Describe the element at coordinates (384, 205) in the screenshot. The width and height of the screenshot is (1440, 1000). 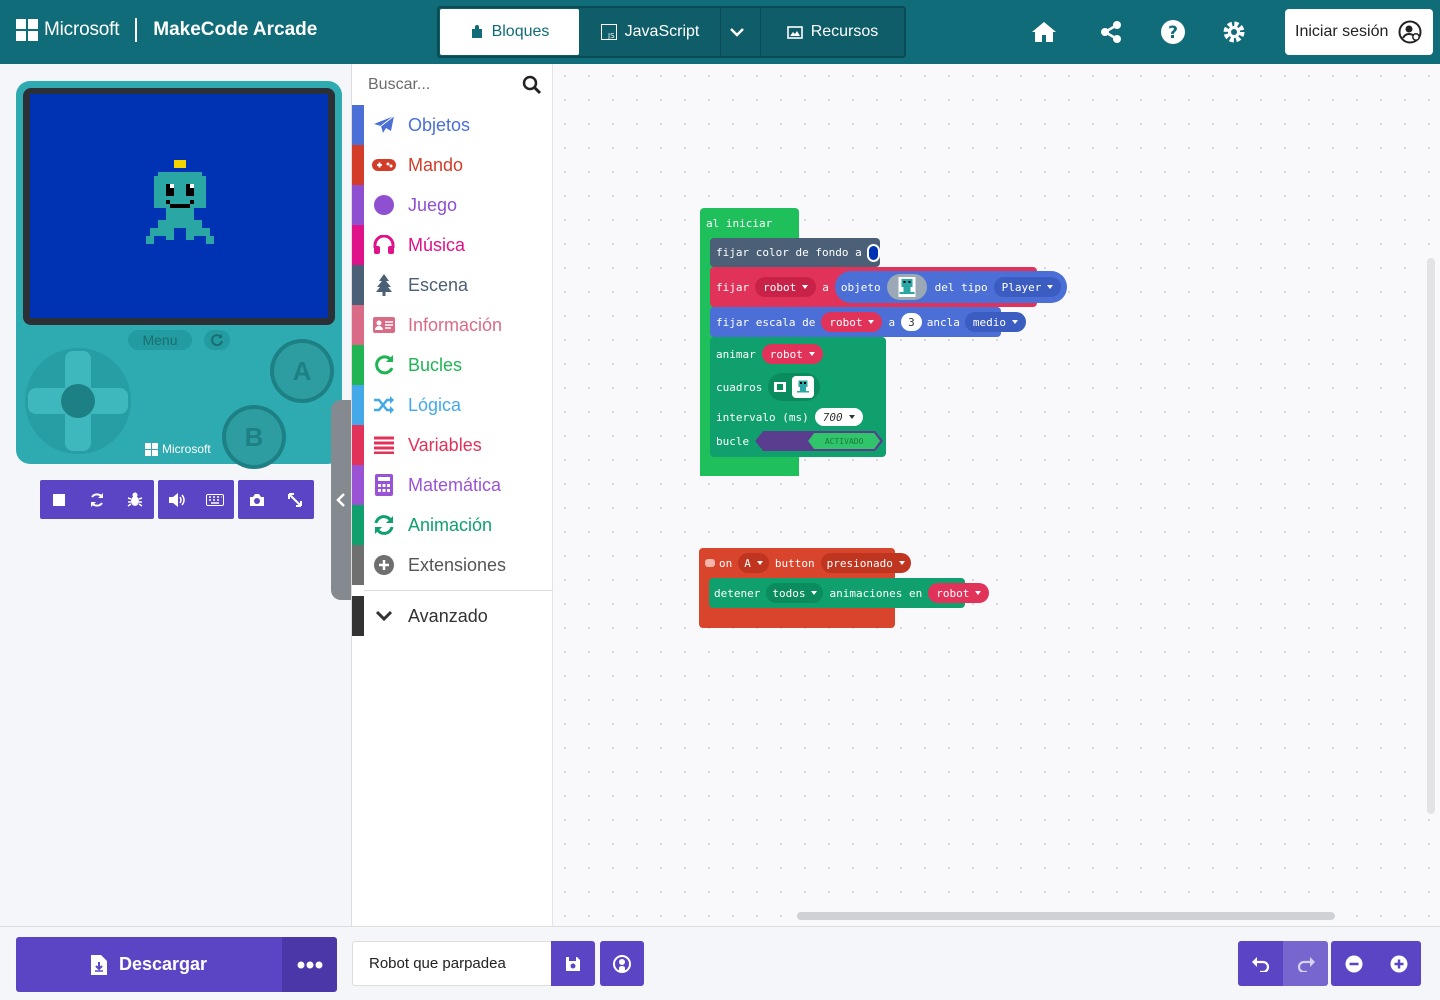
I see `circle-icon` at that location.